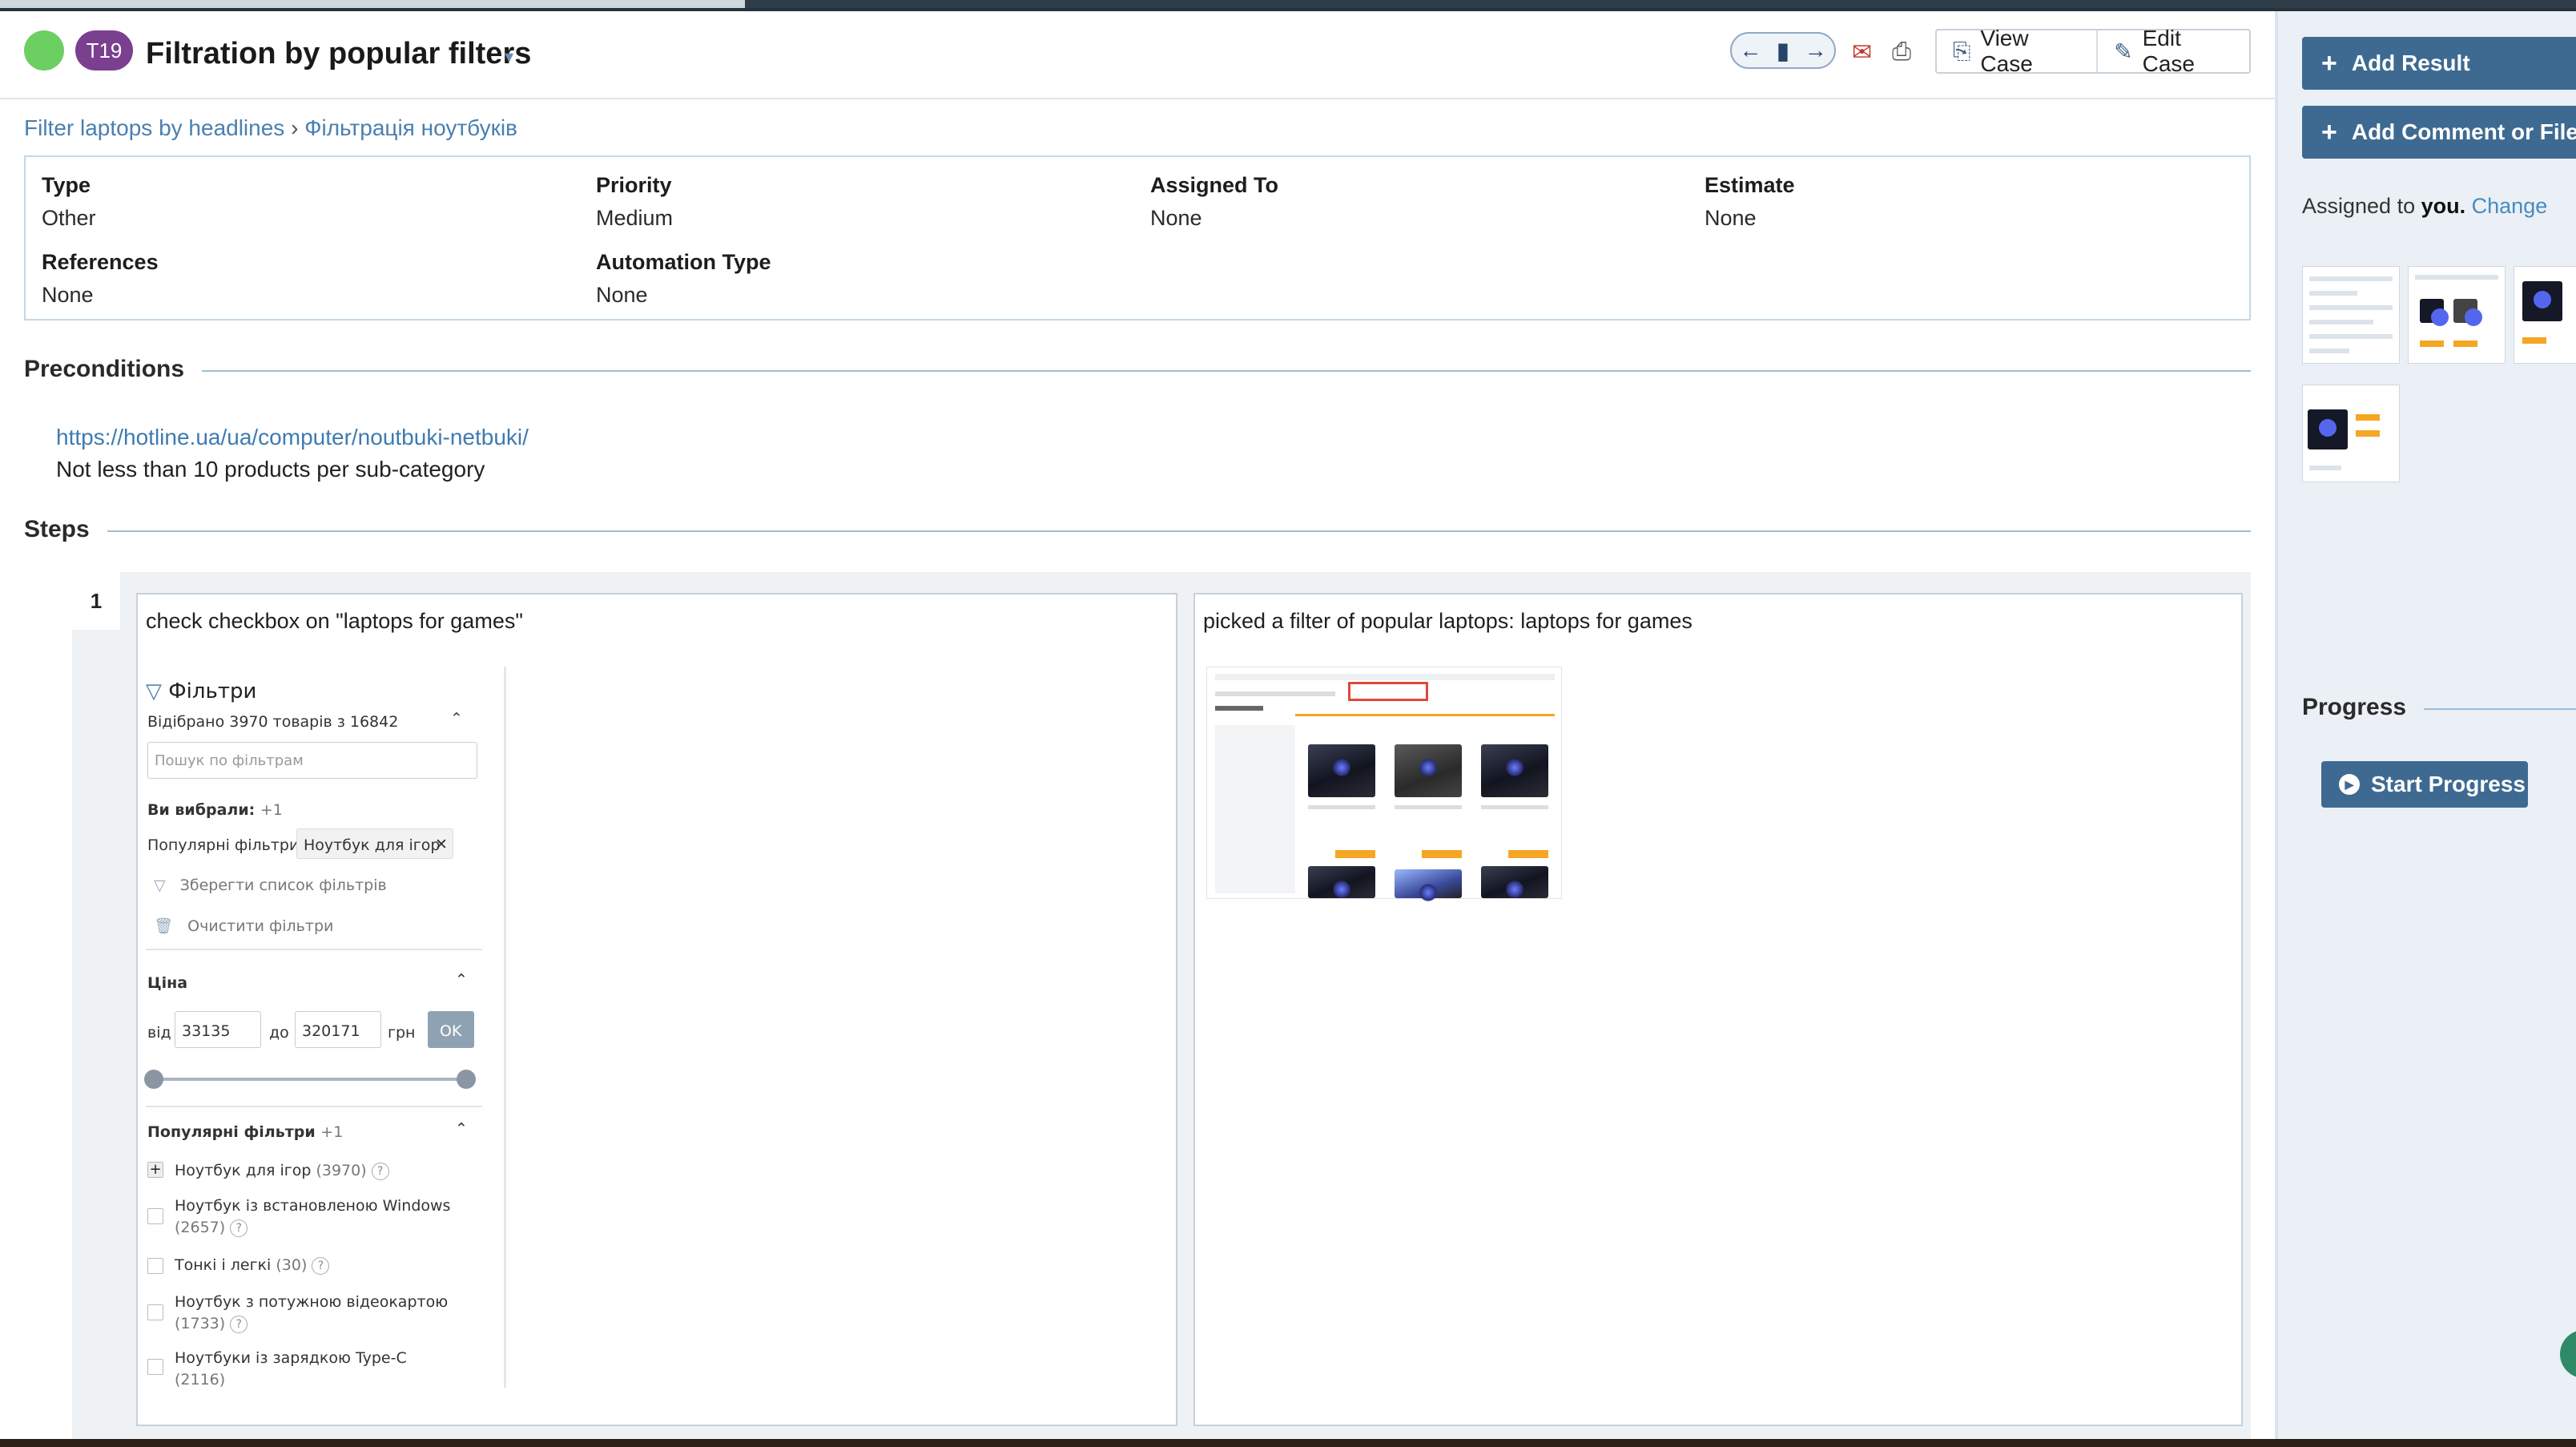  I want to click on breadcrumb-current: Фільтрація ноутбуків, so click(410, 127).